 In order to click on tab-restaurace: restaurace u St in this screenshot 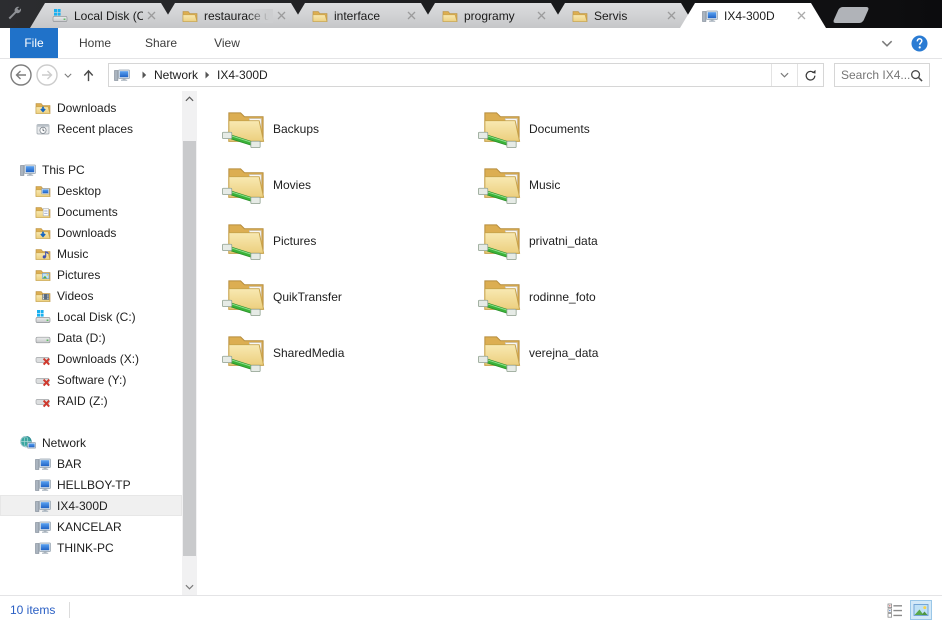, I will do `click(233, 15)`.